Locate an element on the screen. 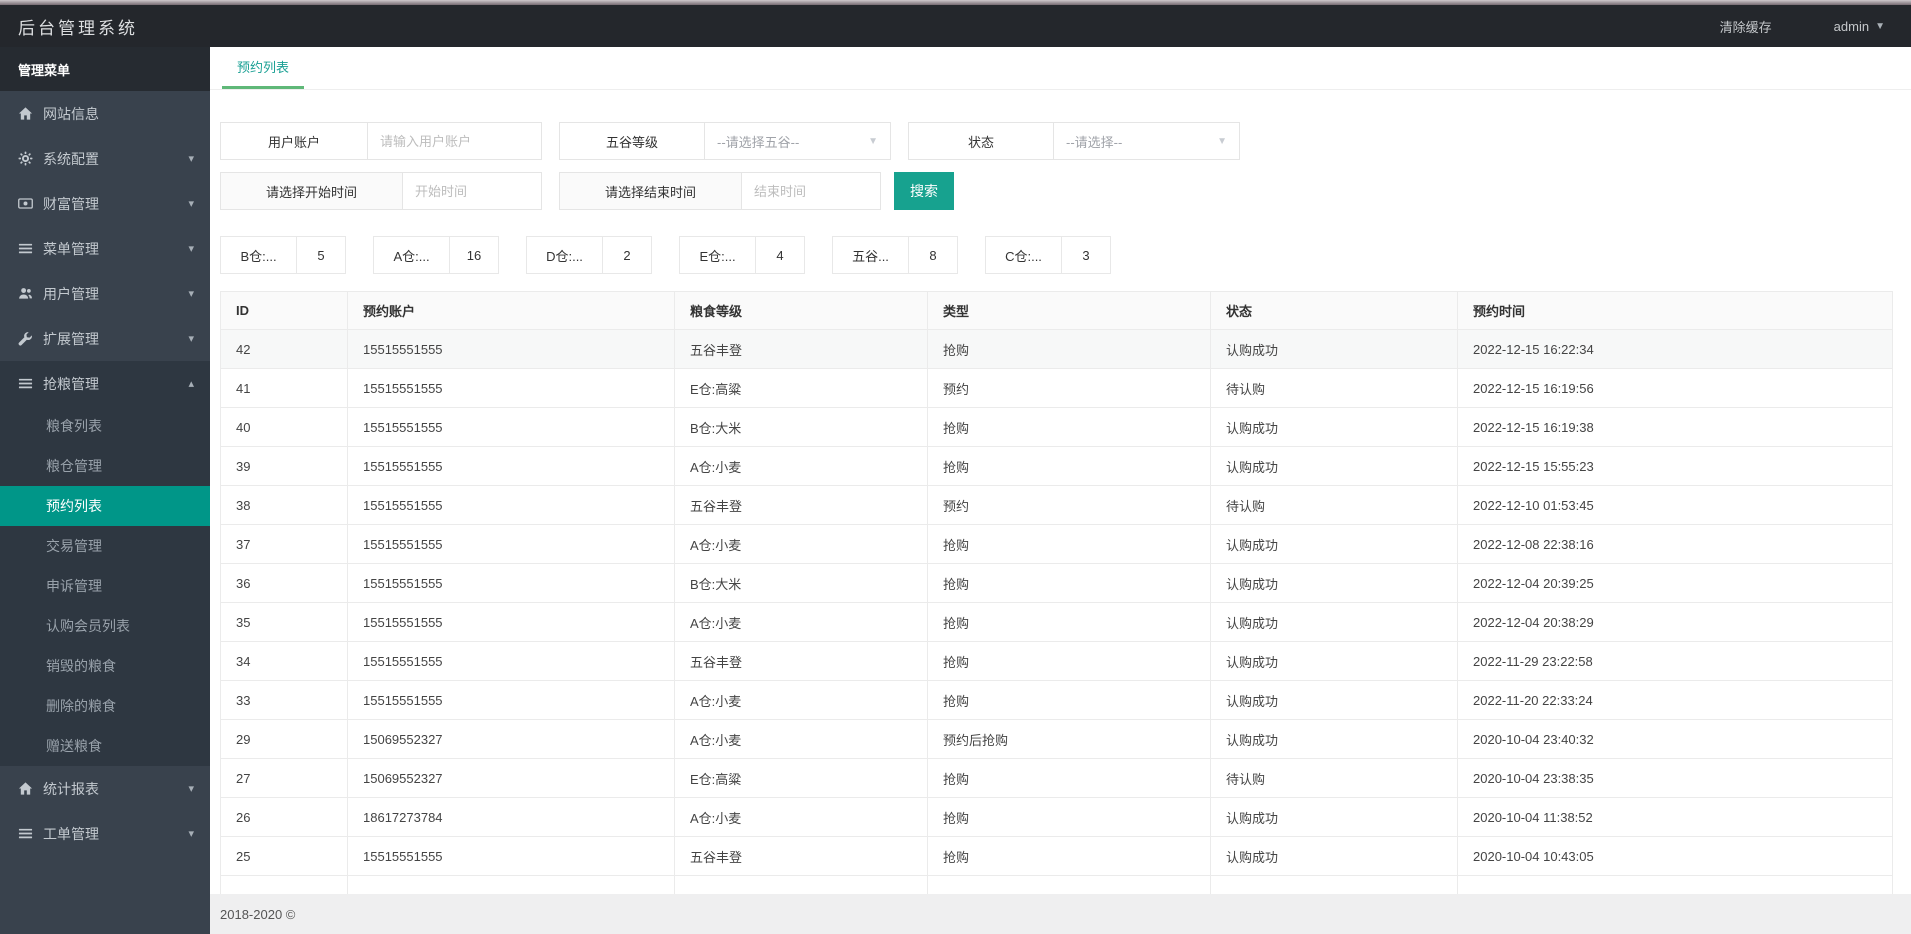 This screenshot has height=934, width=1911. sidebar-item-granary-management: 粮仓管理 is located at coordinates (105, 466).